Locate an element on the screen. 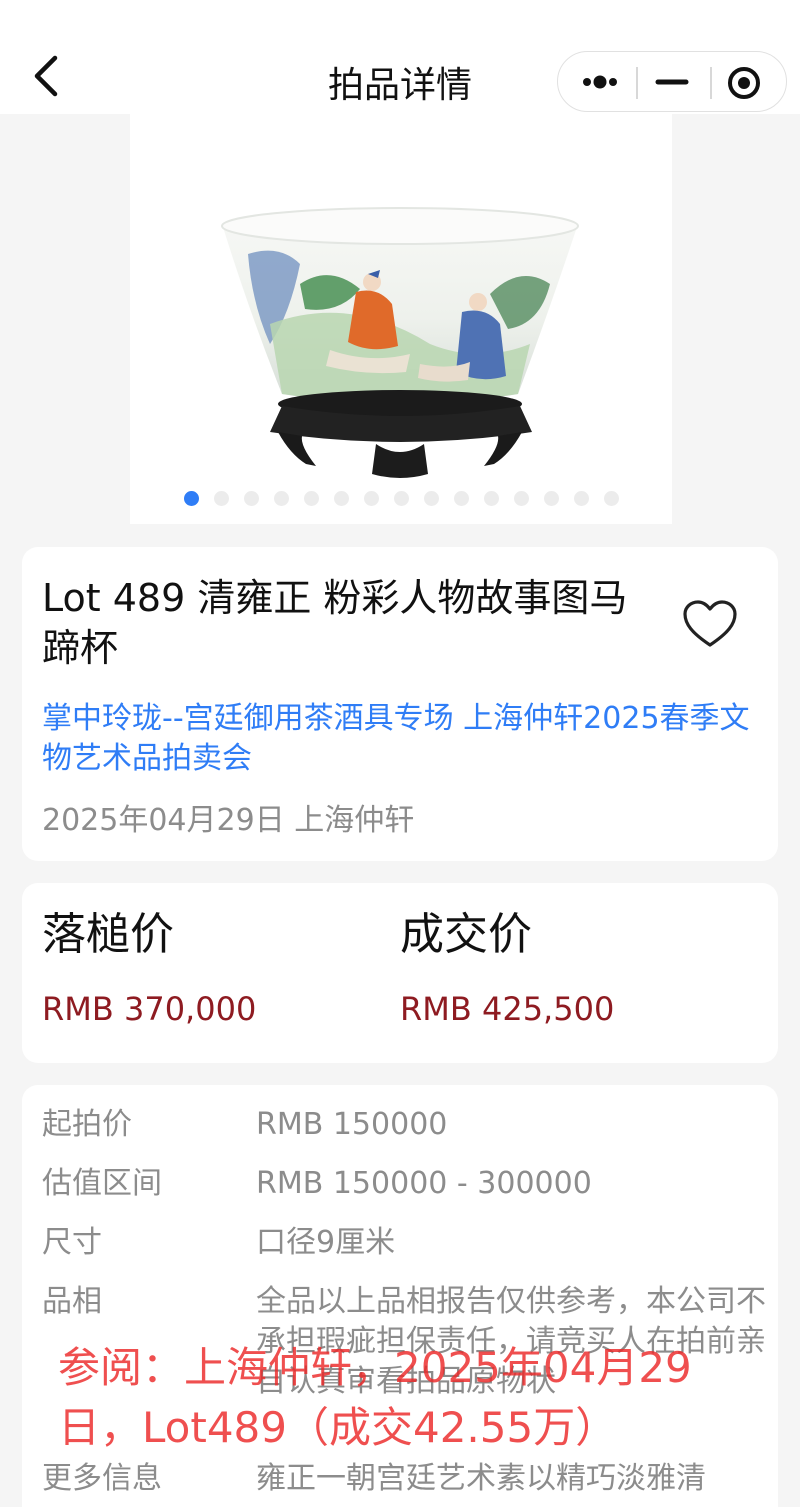 The height and width of the screenshot is (1507, 800). more-dots-icon is located at coordinates (600, 82).